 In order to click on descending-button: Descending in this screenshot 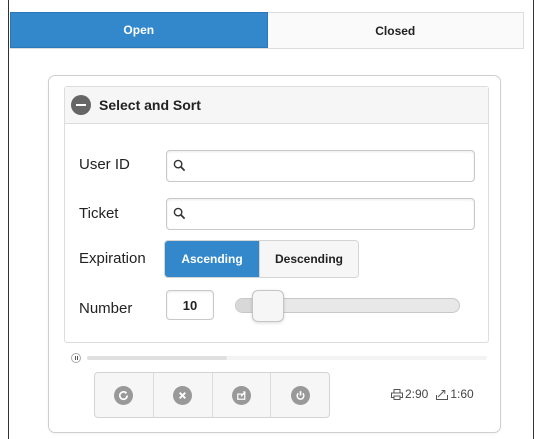, I will do `click(308, 259)`.